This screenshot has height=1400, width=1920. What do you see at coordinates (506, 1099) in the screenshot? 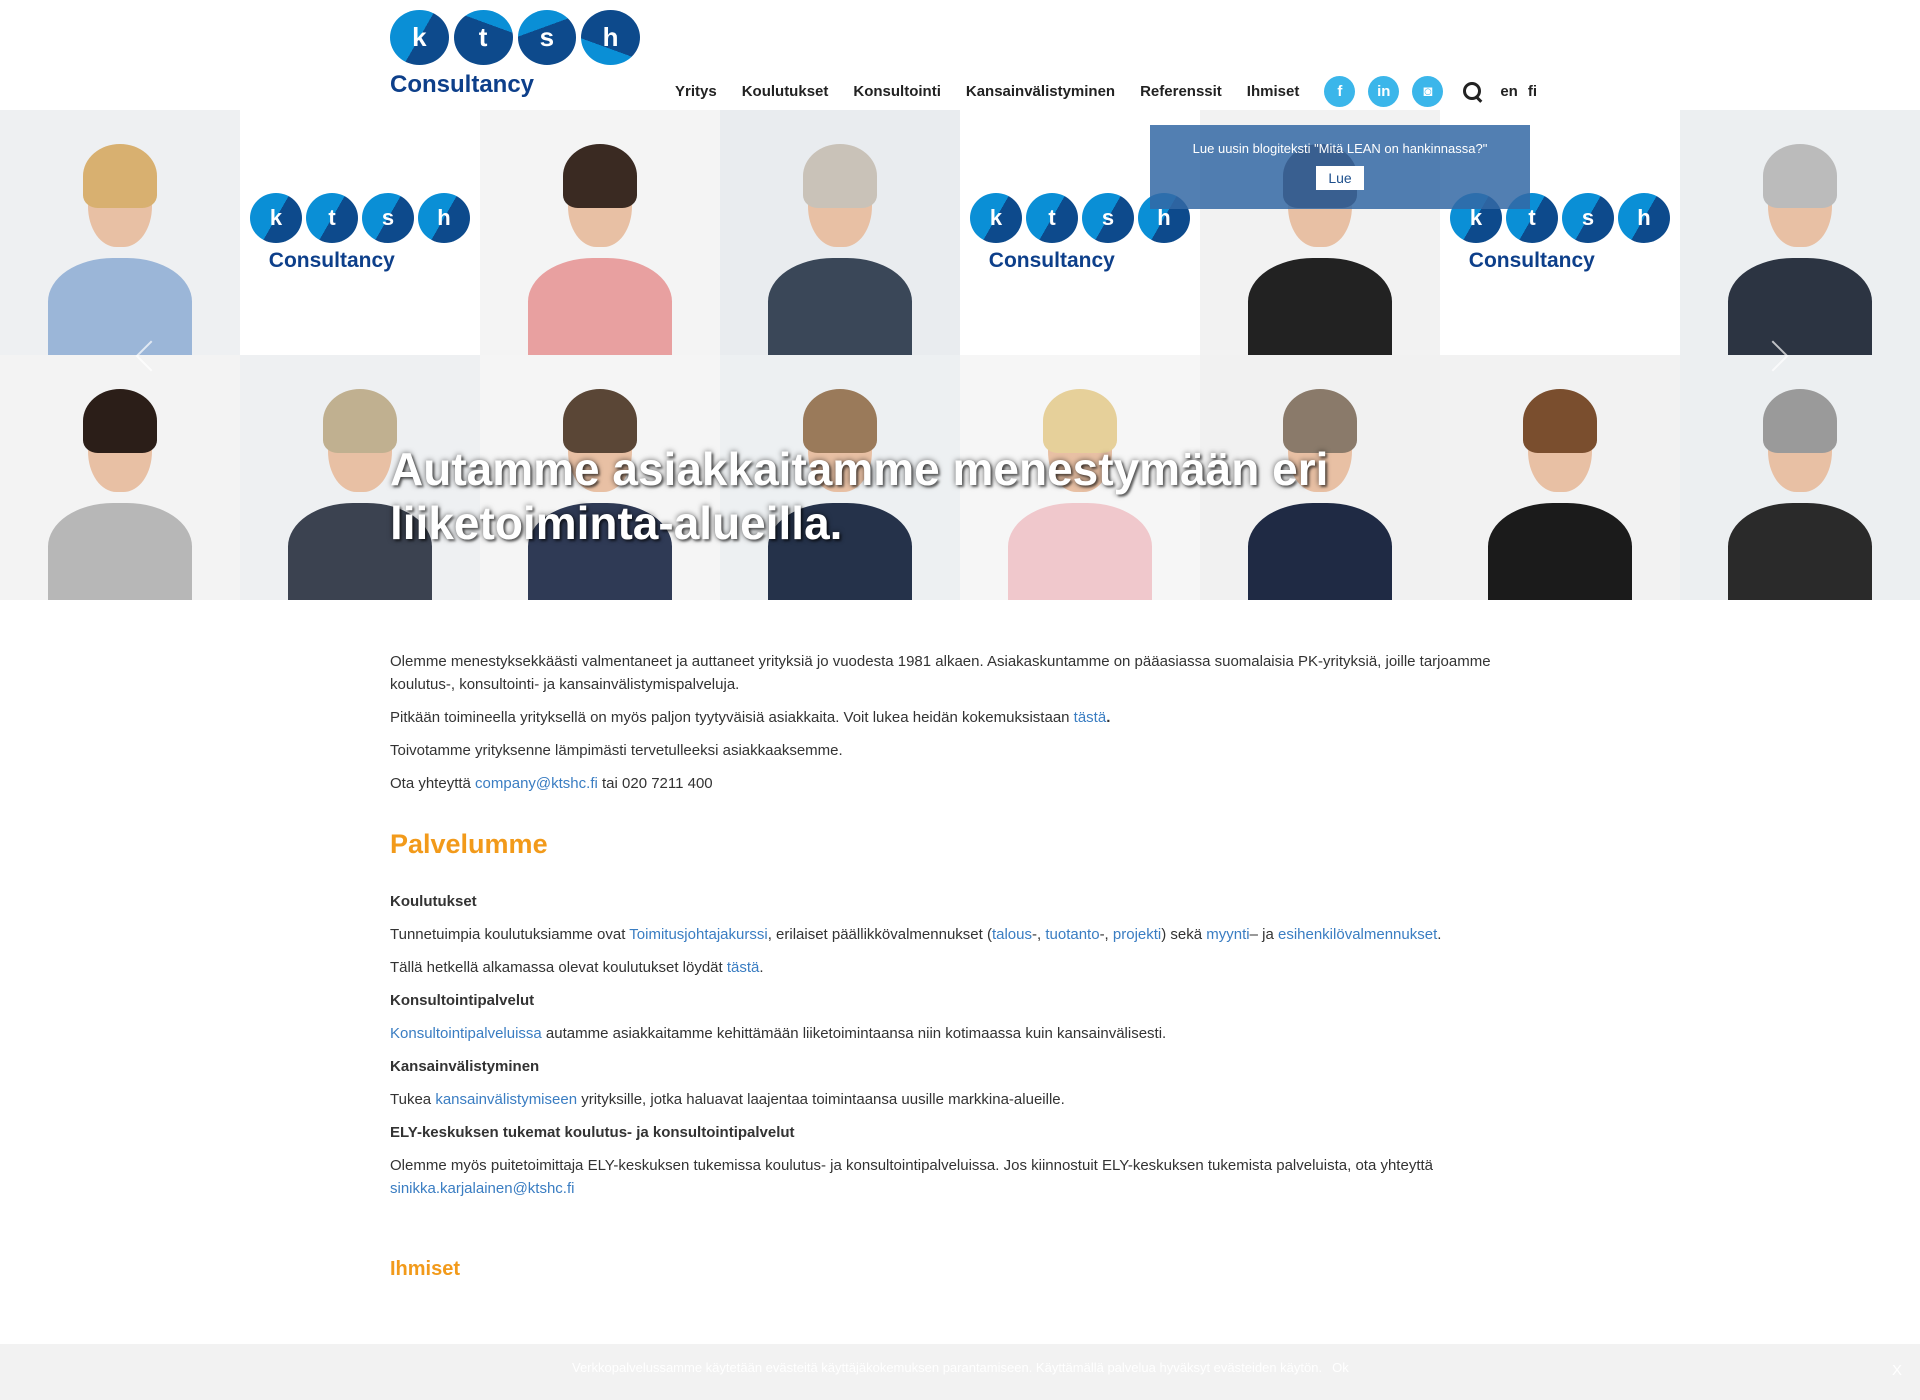
I see `kansainvalistyminen-link: kansainvälistymiseen` at bounding box center [506, 1099].